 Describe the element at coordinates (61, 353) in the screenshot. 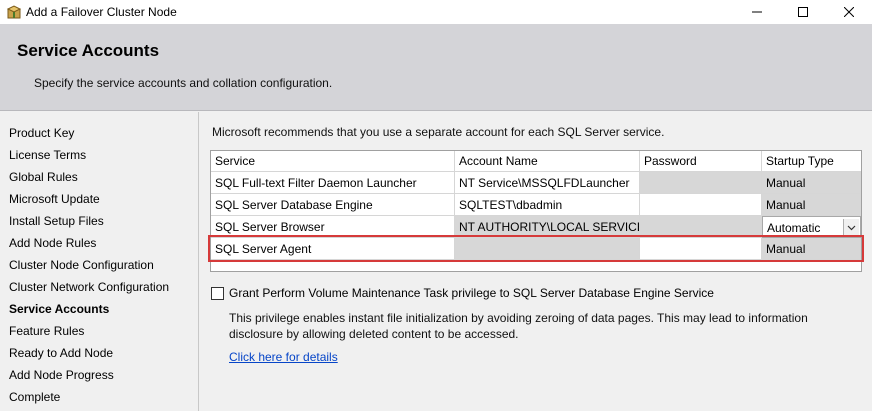

I see `sidebar-item-ready-to-add-node: Ready to Add Node` at that location.